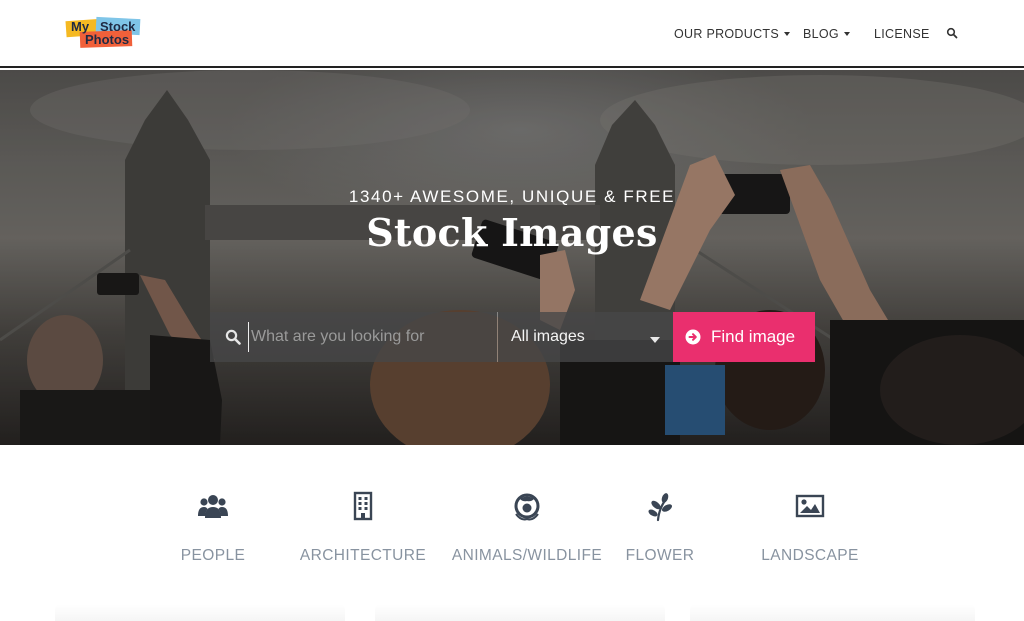 The height and width of the screenshot is (621, 1024). What do you see at coordinates (363, 555) in the screenshot?
I see `category-architecture-label: ARCHITECTURE` at bounding box center [363, 555].